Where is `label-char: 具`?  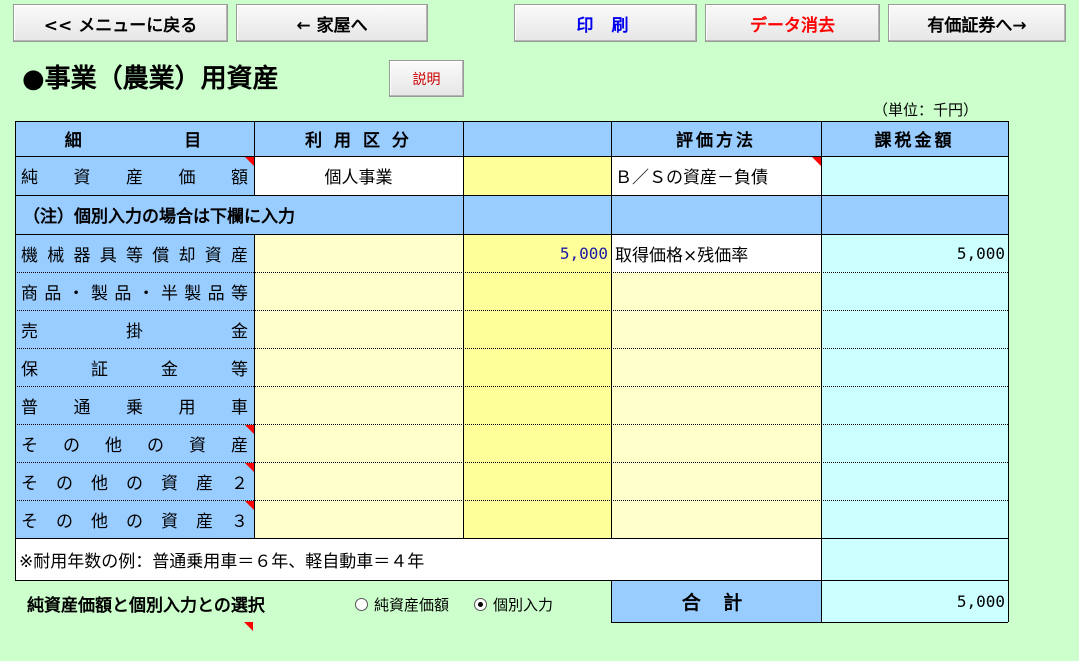
label-char: 具 is located at coordinates (108, 255).